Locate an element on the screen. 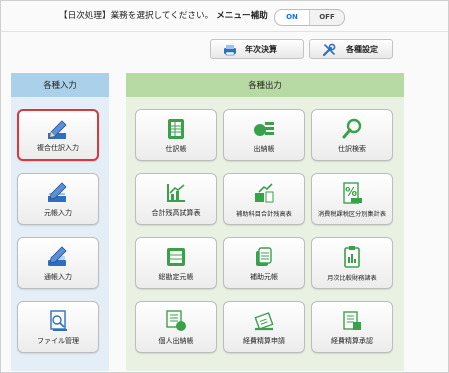 This screenshot has width=449, height=373. year-end-closing-label: 年次決算 is located at coordinates (261, 49).